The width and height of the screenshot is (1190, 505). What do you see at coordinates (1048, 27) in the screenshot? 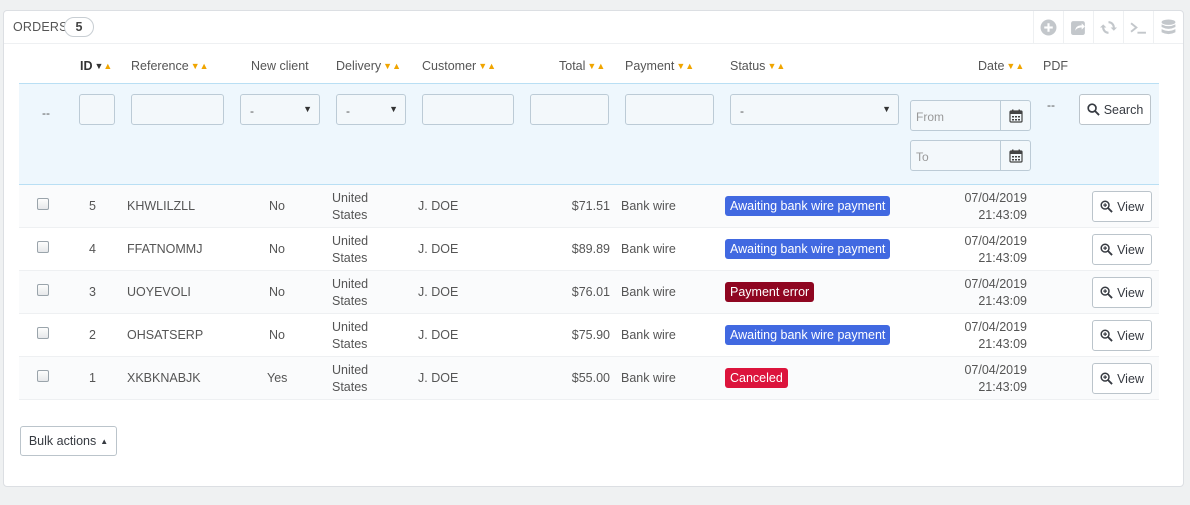
I see `add-icon` at bounding box center [1048, 27].